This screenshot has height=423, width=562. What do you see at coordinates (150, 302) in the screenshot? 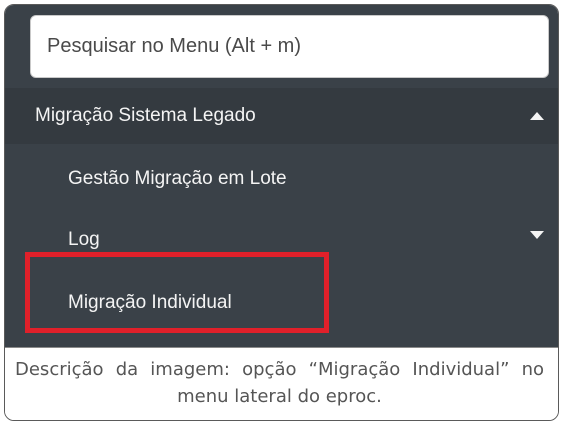
I see `menu-item-label: Migração Individual` at bounding box center [150, 302].